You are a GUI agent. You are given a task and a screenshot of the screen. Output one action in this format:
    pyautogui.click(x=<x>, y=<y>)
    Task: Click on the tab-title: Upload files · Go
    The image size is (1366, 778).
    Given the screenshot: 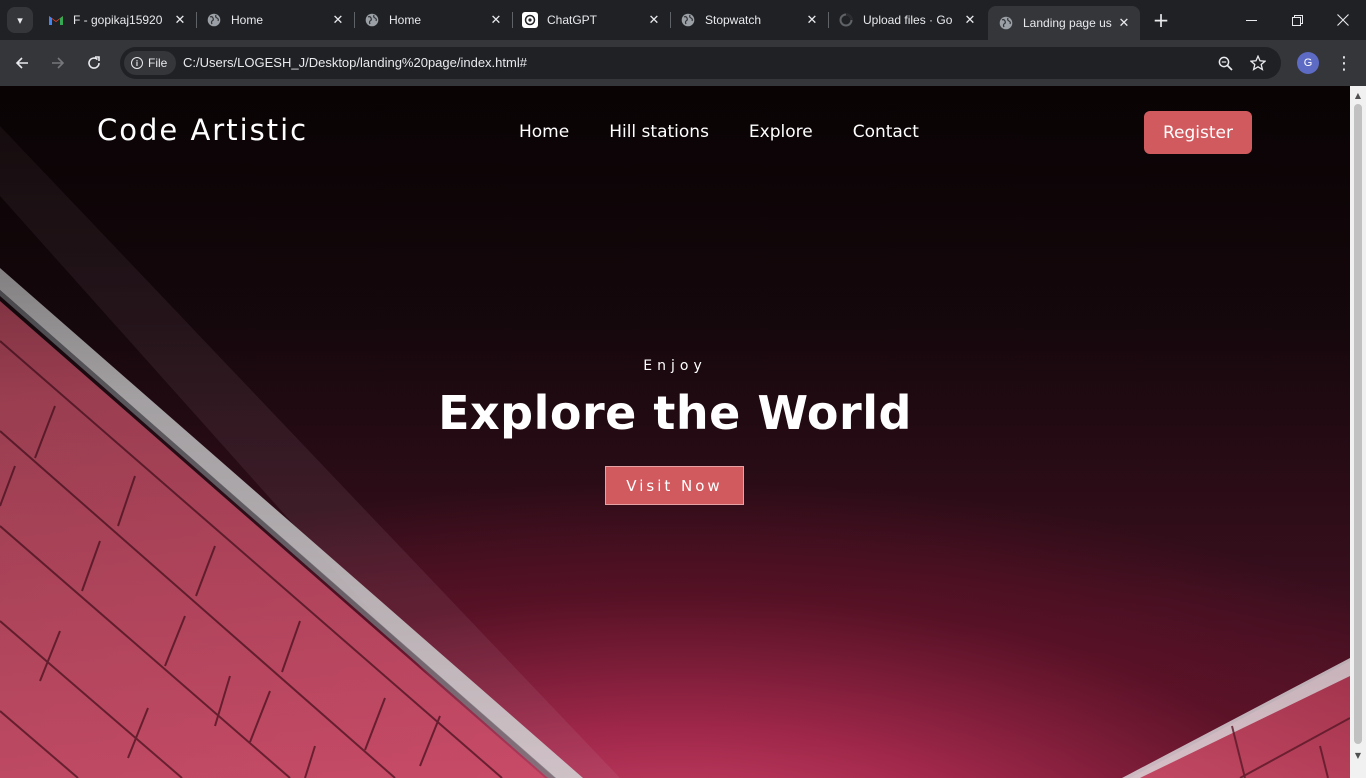 What is the action you would take?
    pyautogui.click(x=908, y=20)
    